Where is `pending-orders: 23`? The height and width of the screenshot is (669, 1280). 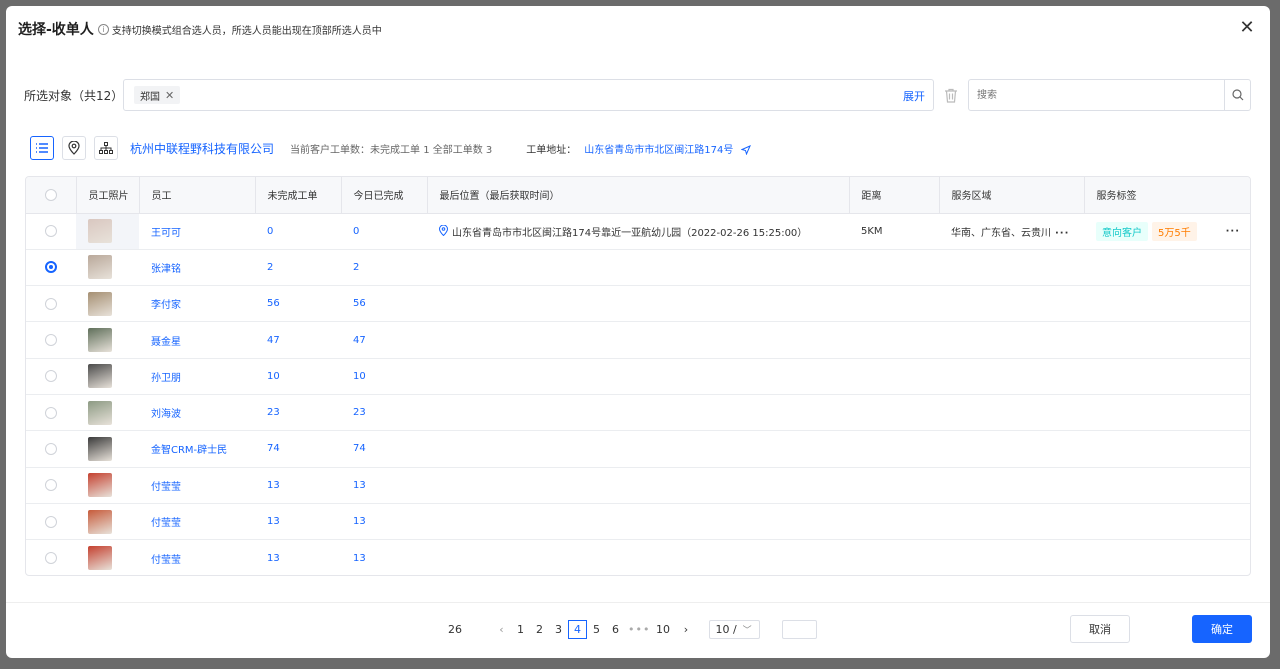 pending-orders: 23 is located at coordinates (298, 413).